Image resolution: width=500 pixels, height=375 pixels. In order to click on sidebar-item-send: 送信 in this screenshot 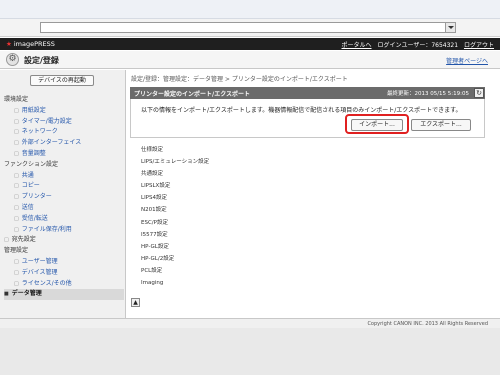, I will do `click(64, 208)`.